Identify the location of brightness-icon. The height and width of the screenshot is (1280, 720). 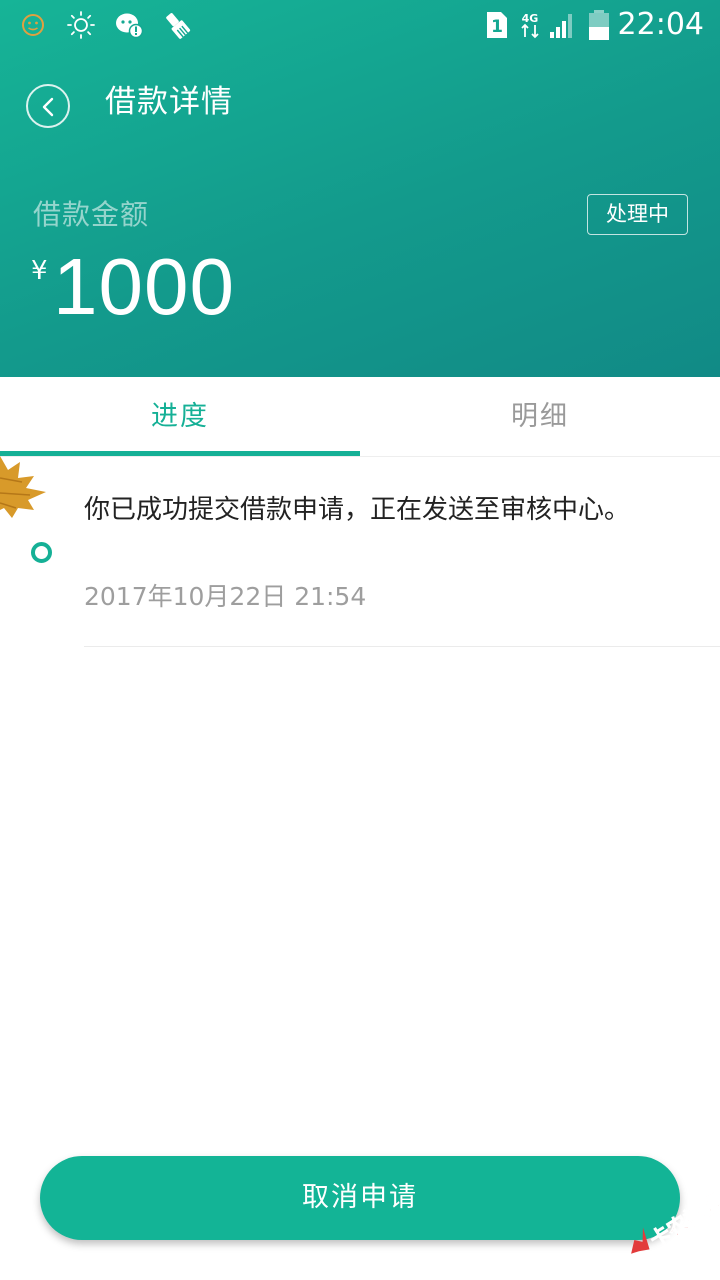
(81, 25).